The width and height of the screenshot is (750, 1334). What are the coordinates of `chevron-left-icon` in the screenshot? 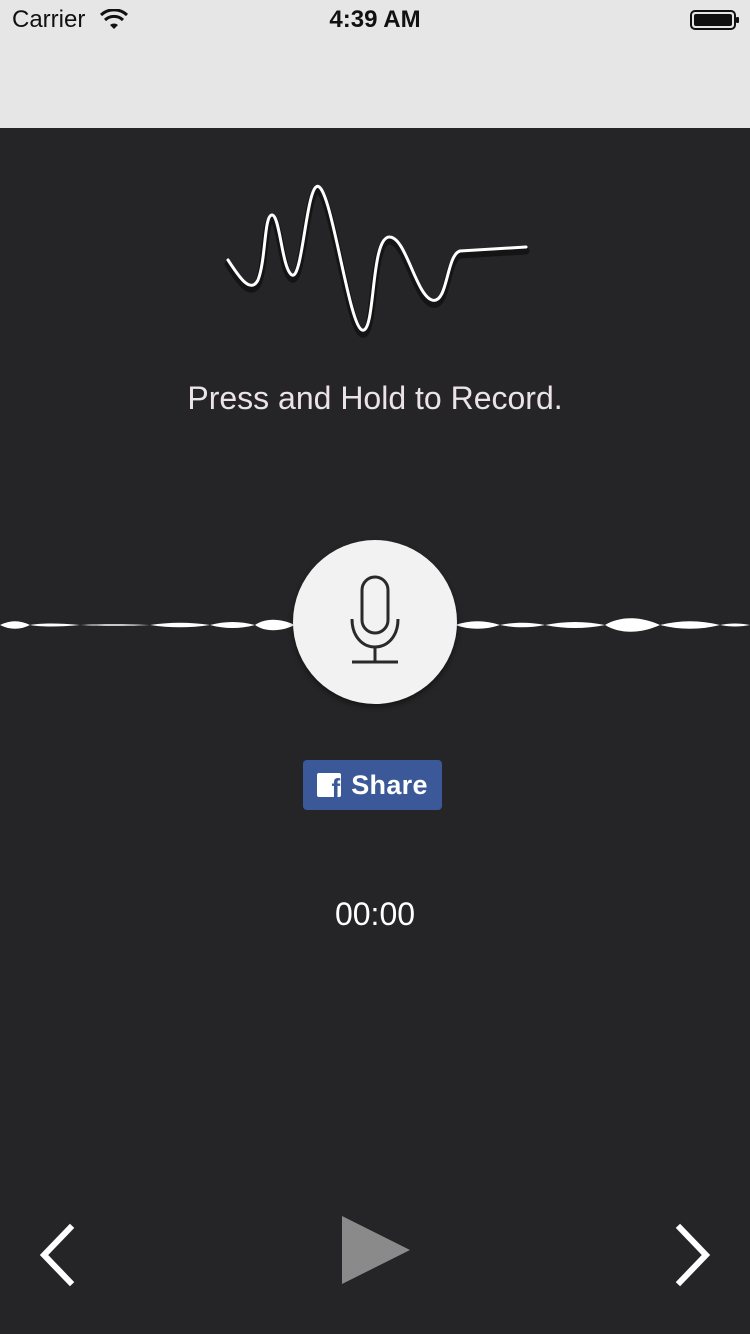 It's located at (60, 1255).